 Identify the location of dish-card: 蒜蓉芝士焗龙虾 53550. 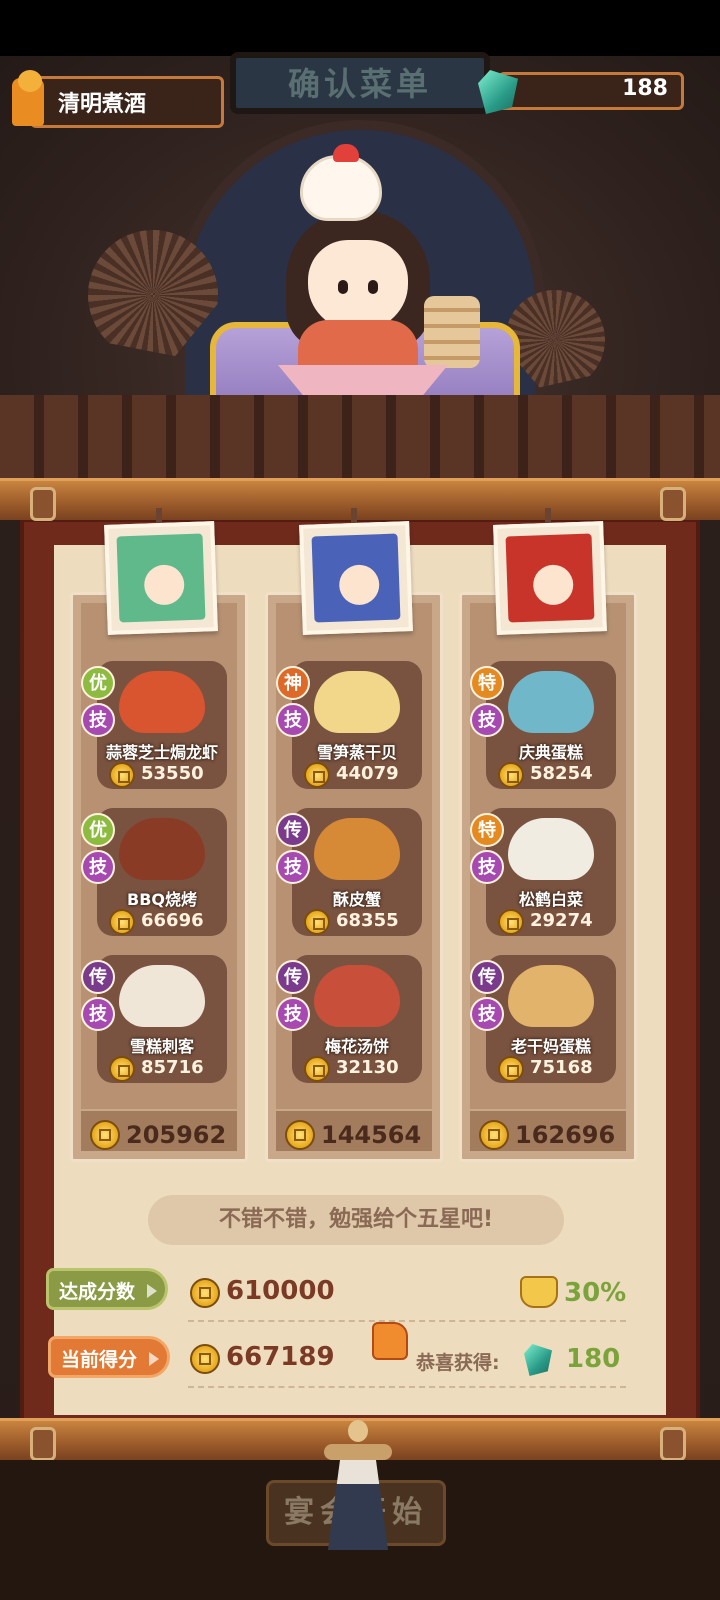
(162, 725).